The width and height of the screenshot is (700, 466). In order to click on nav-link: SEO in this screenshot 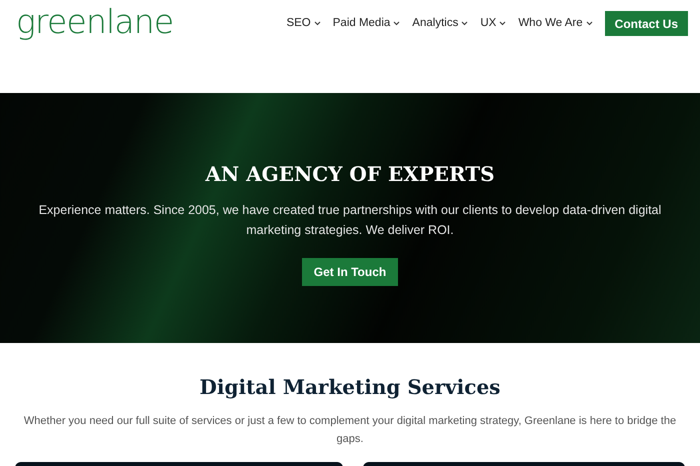, I will do `click(303, 23)`.